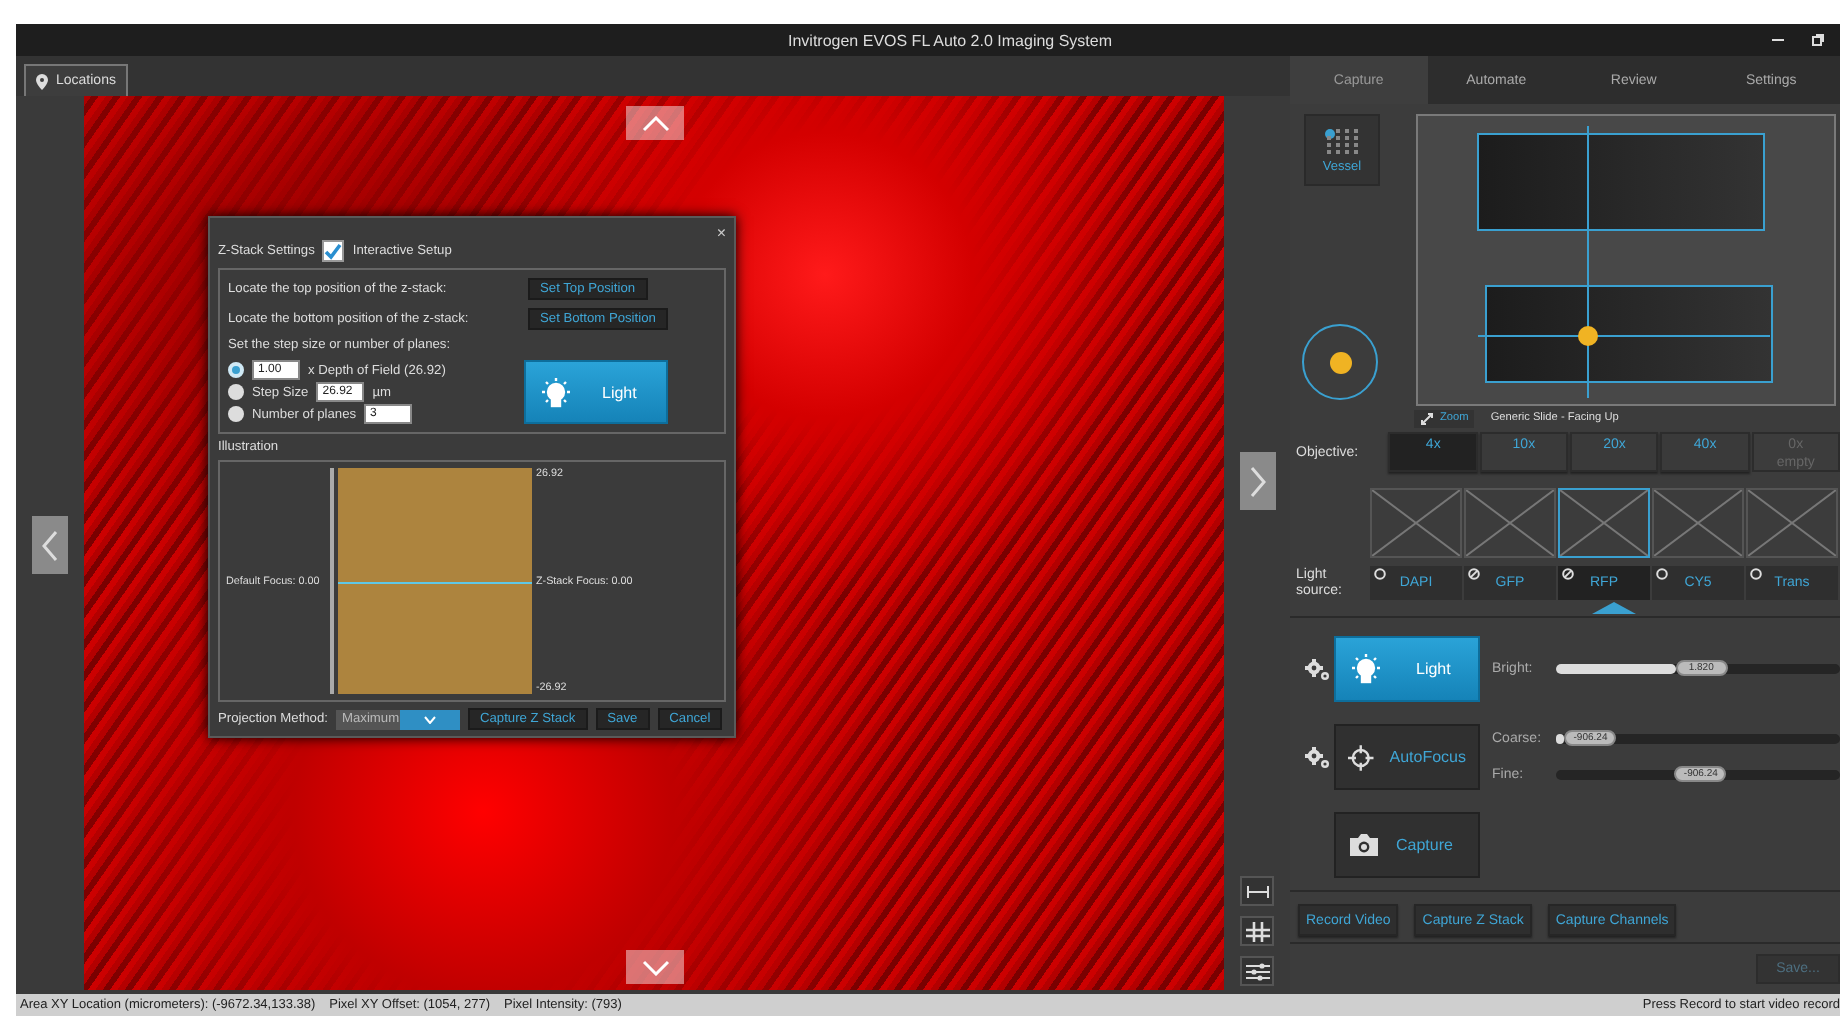 The height and width of the screenshot is (1016, 1840). I want to click on pointer-triangle-icon, so click(1614, 608).